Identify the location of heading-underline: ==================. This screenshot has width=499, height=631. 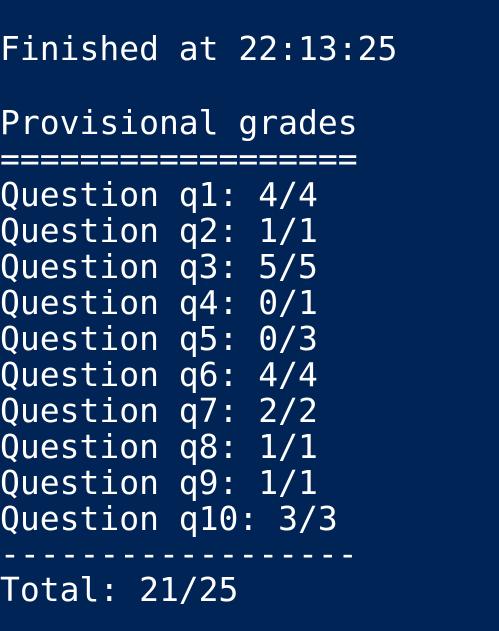
(179, 158).